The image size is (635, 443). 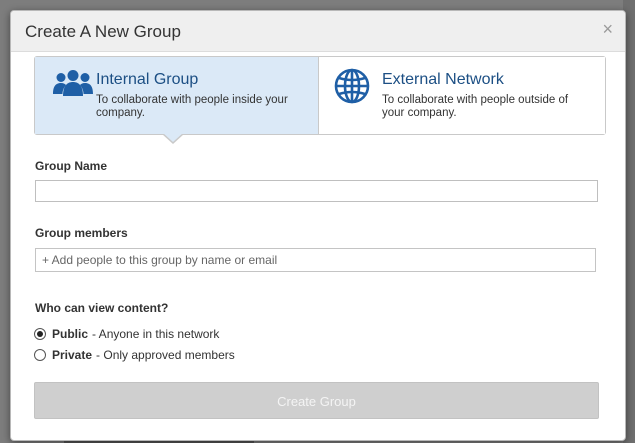 What do you see at coordinates (40, 355) in the screenshot?
I see `private-radio` at bounding box center [40, 355].